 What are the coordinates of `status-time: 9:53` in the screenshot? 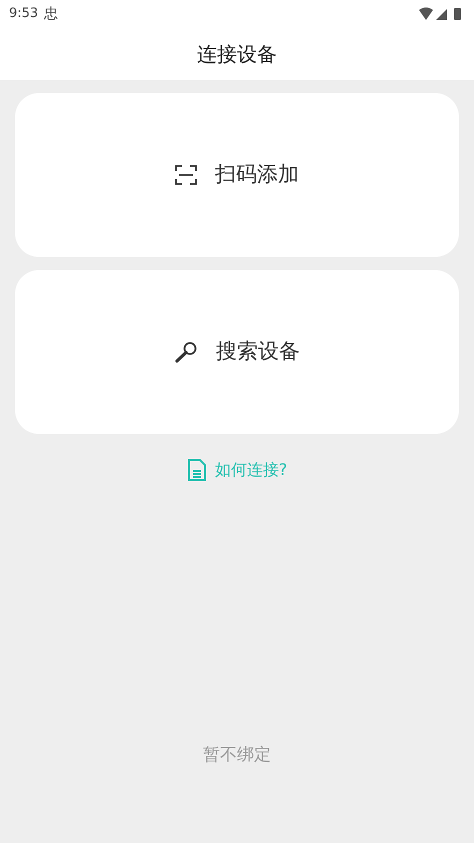 It's located at (23, 14).